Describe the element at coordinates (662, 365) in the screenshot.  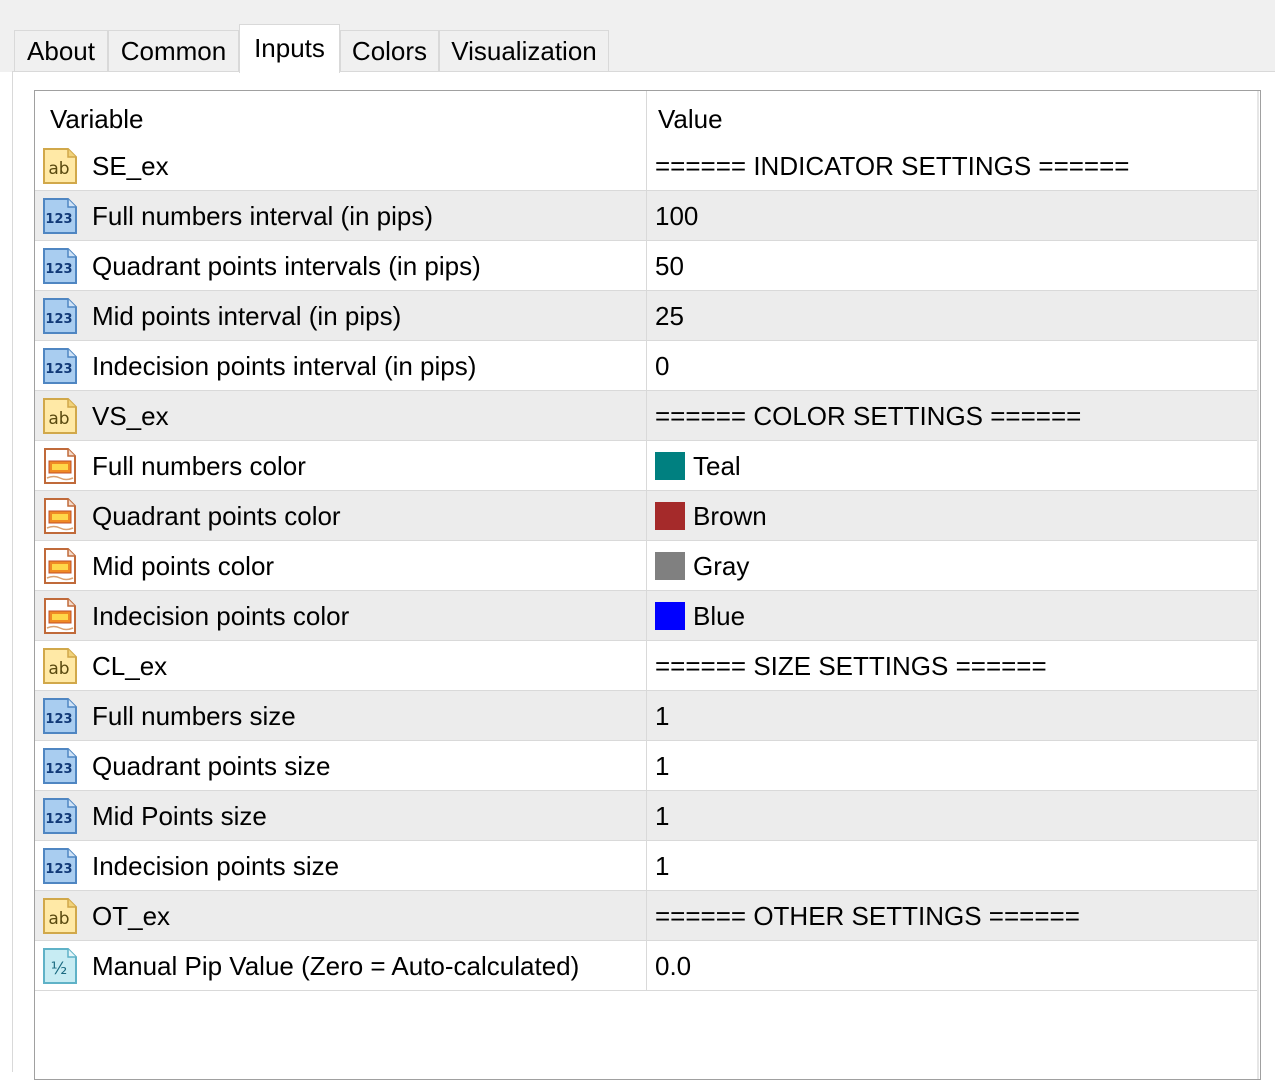
I see `variable-value: 0` at that location.